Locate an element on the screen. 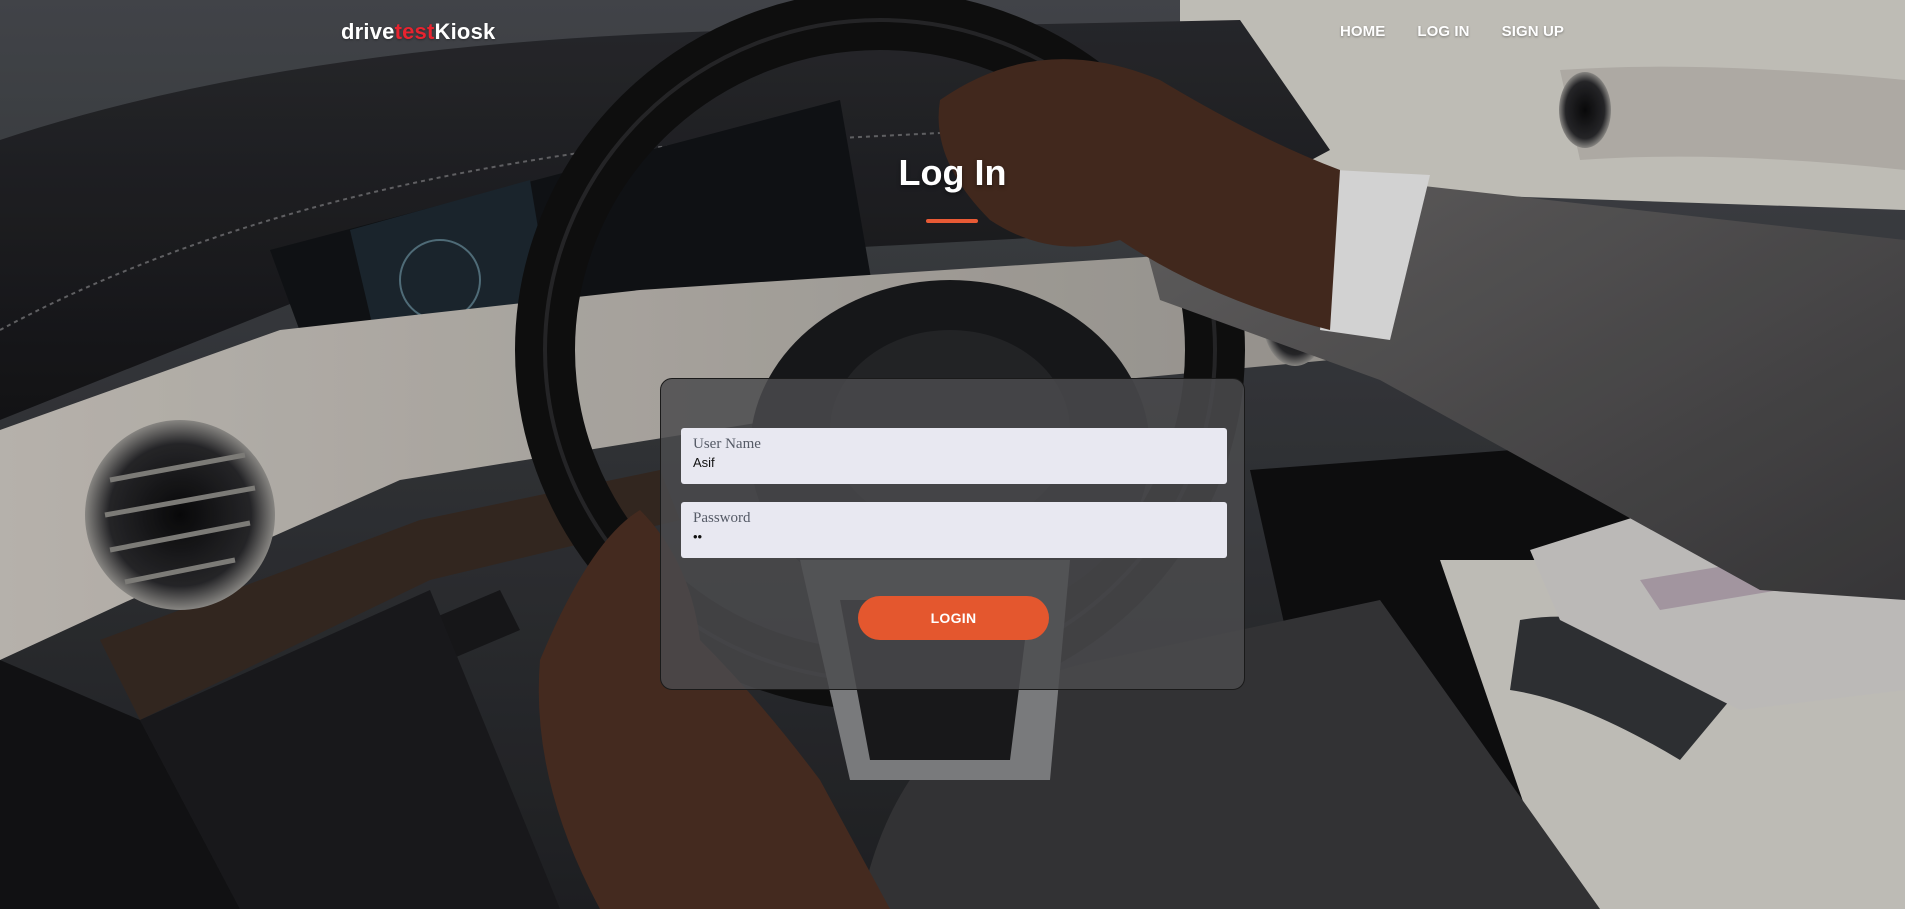  username-field: User Name is located at coordinates (954, 456).